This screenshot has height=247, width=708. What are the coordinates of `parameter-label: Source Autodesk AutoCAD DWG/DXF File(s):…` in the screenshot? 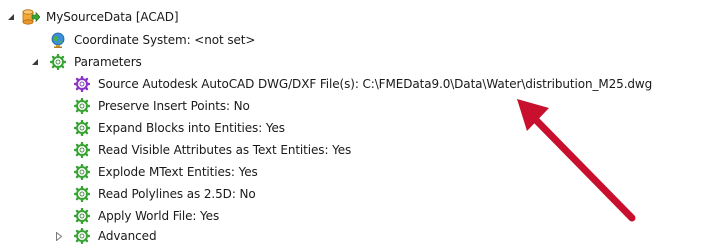 It's located at (375, 84).